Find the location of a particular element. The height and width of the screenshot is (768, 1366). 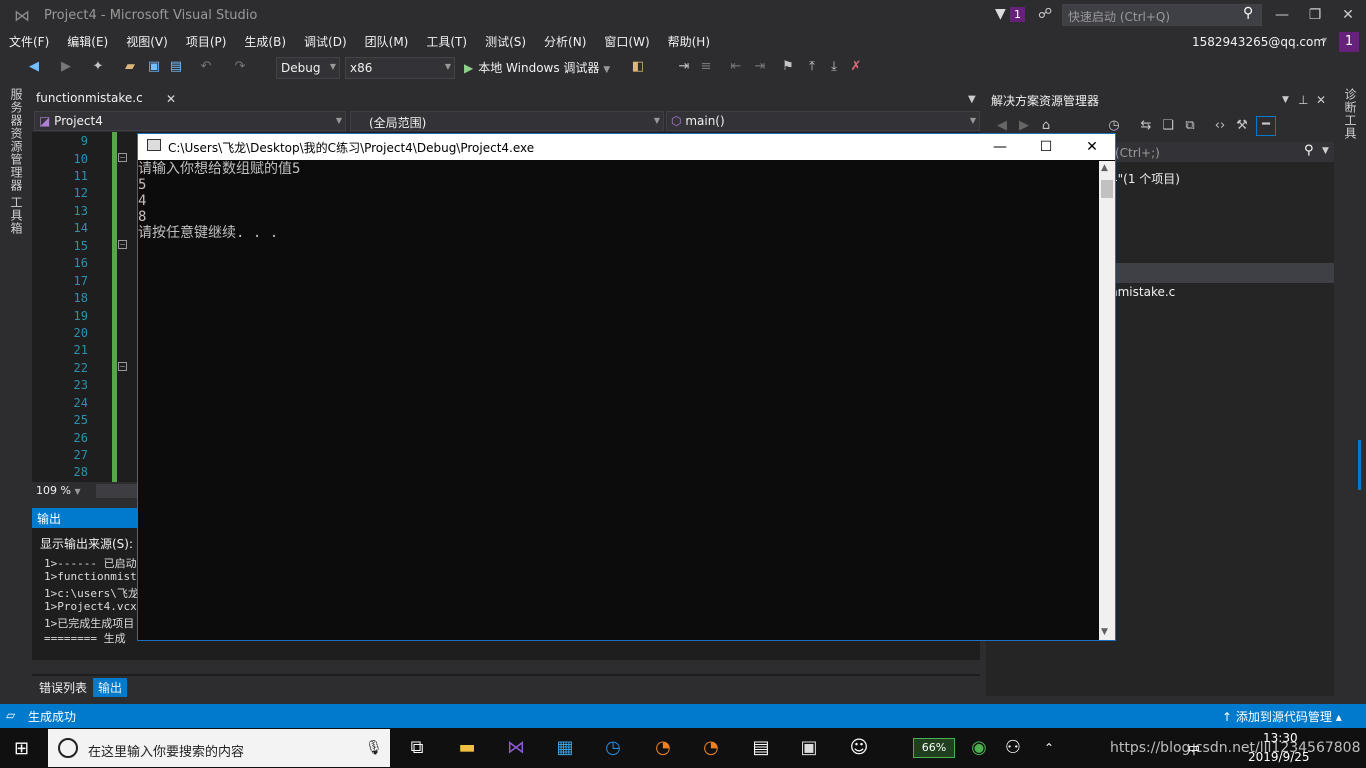

notification-flag-icon: ▼ is located at coordinates (1000, 14).